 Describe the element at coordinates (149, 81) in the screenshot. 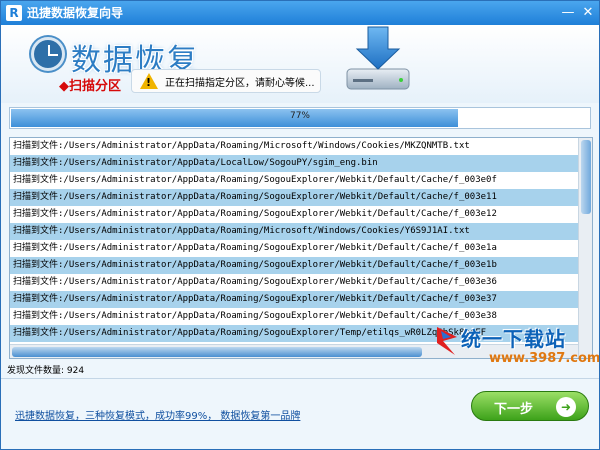

I see `warning-icon: !` at that location.